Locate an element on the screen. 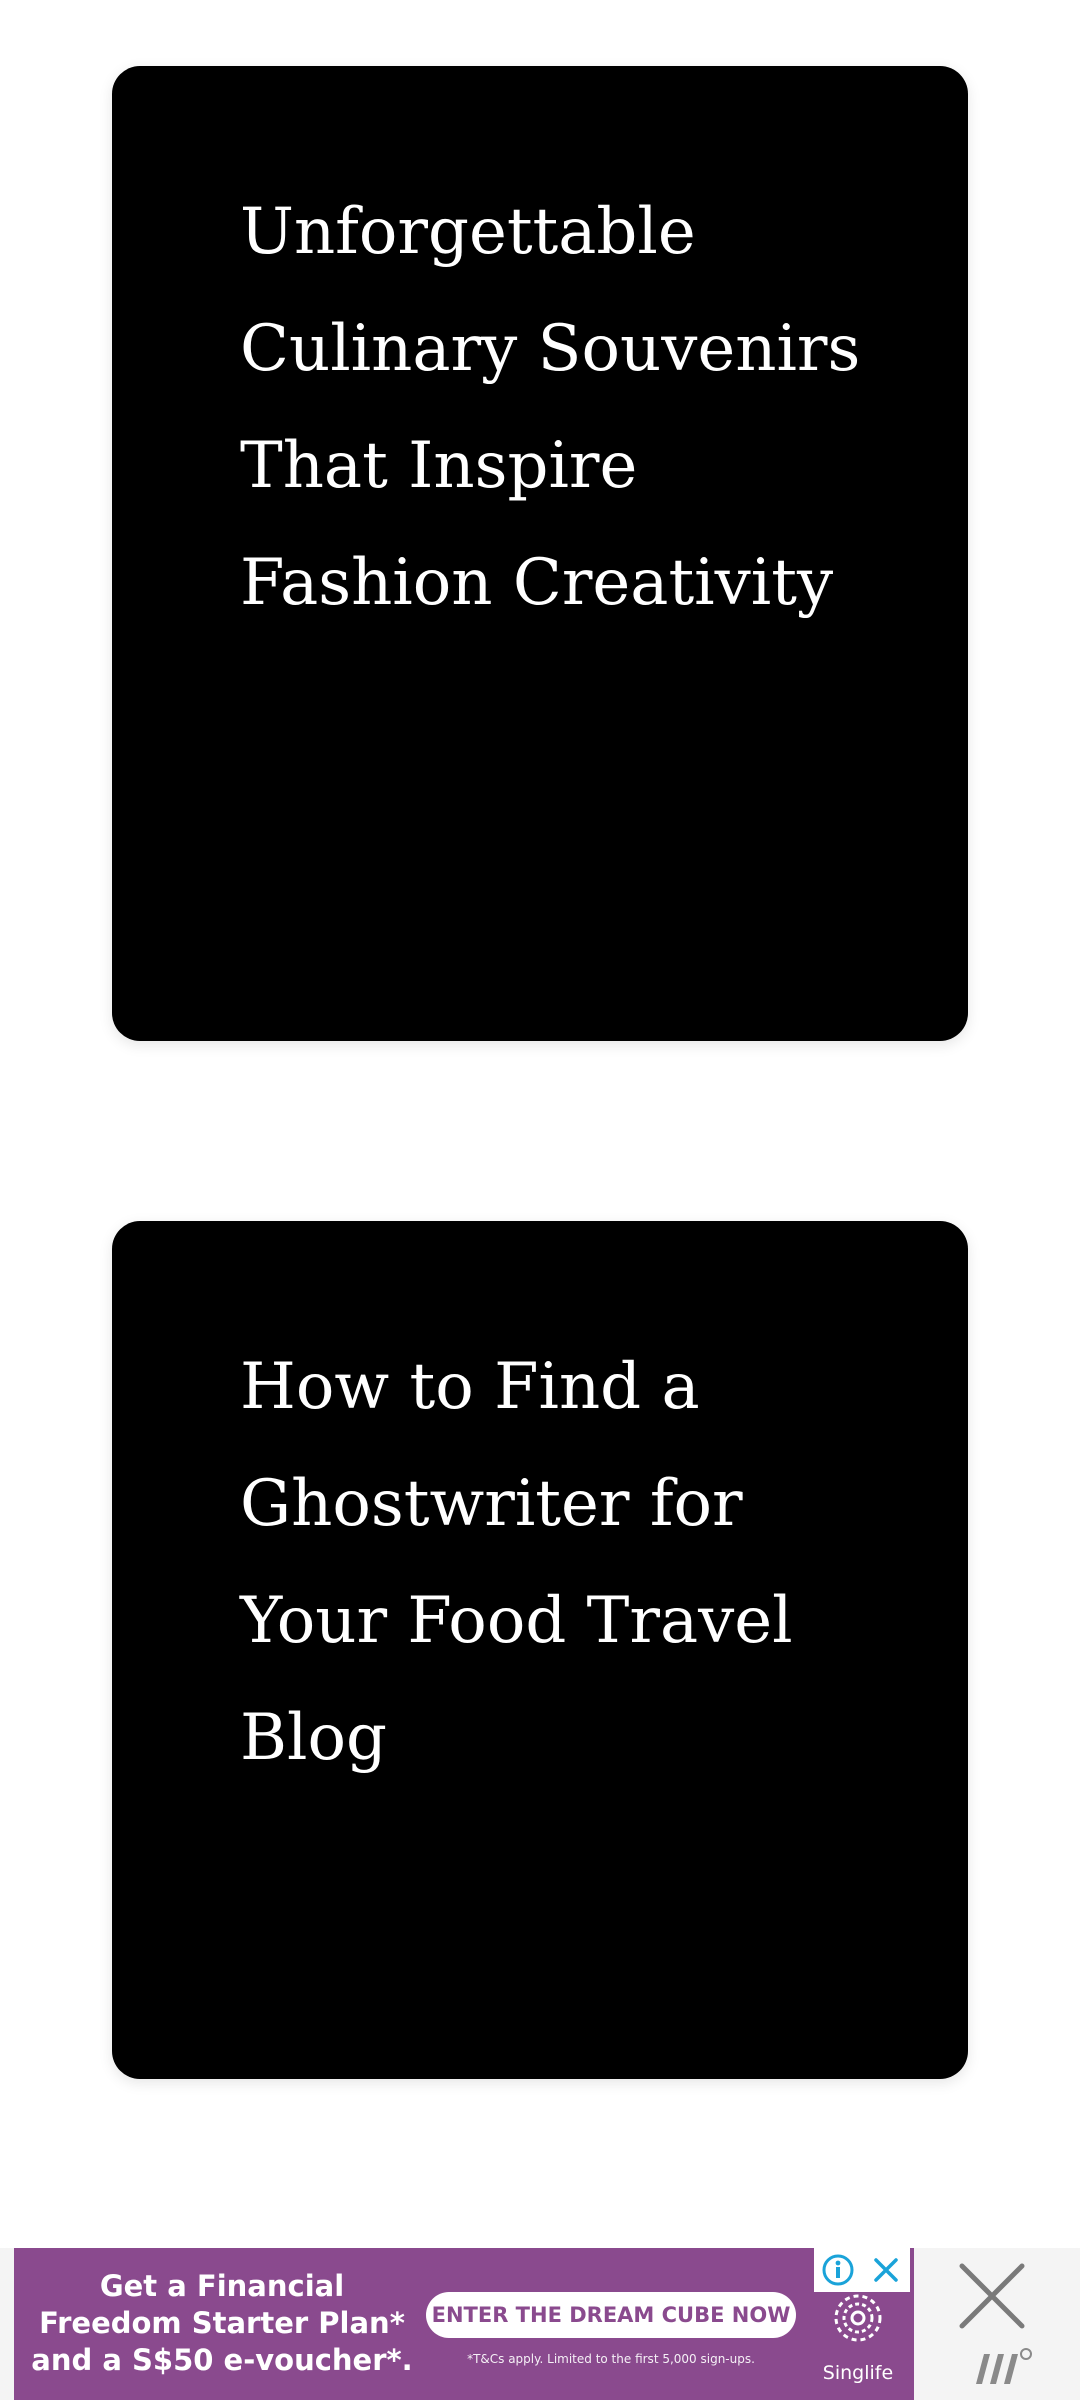 Image resolution: width=1080 pixels, height=2400 pixels. publisher-logo-icon is located at coordinates (1004, 2366).